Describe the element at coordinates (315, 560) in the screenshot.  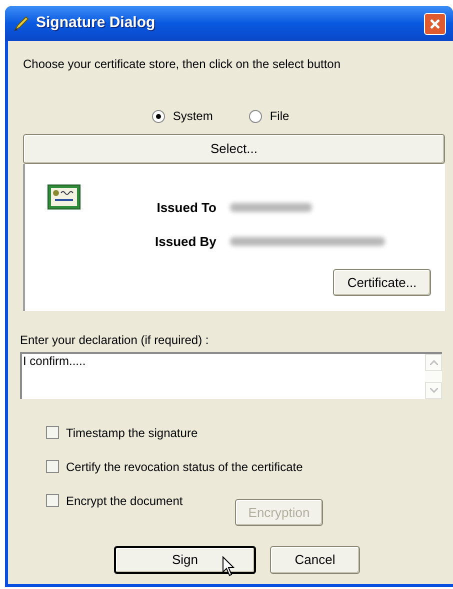
I see `dialog-button: Cancel` at that location.